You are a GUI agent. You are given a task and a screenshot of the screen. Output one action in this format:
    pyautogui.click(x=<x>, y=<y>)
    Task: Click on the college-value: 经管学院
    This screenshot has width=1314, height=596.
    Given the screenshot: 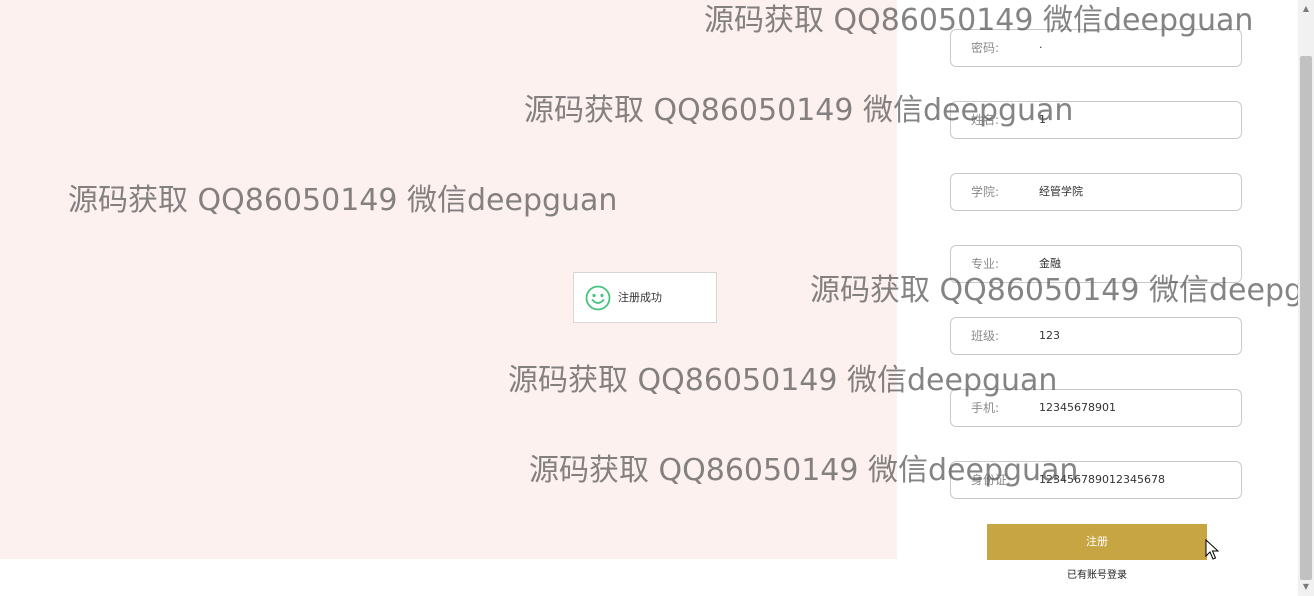 What is the action you would take?
    pyautogui.click(x=1061, y=191)
    